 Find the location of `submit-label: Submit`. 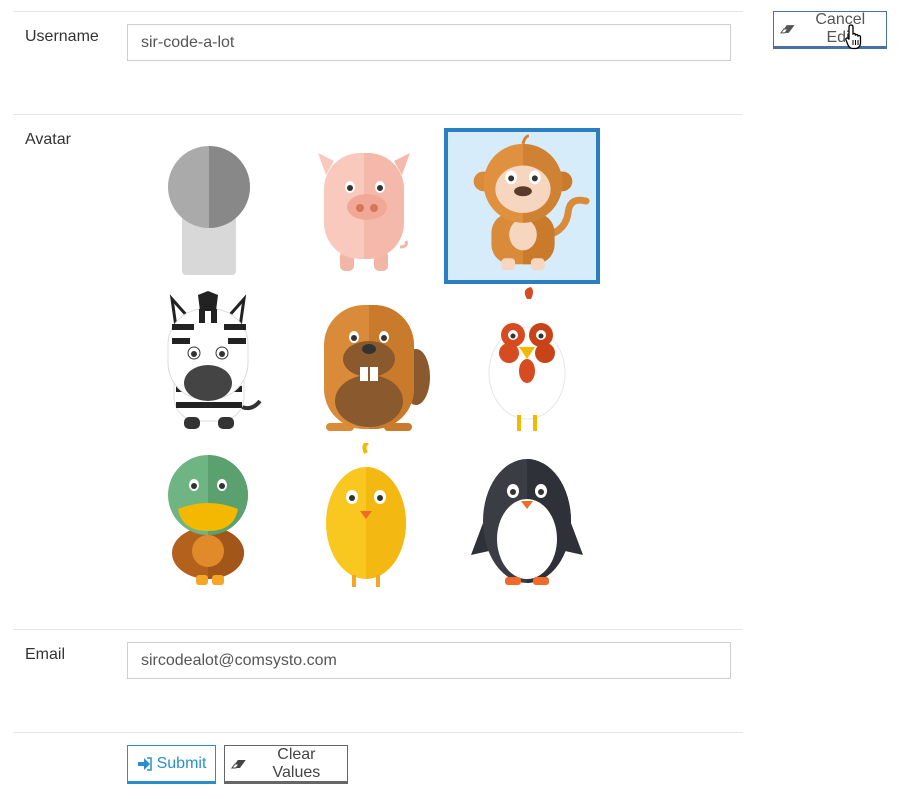

submit-label: Submit is located at coordinates (181, 763).